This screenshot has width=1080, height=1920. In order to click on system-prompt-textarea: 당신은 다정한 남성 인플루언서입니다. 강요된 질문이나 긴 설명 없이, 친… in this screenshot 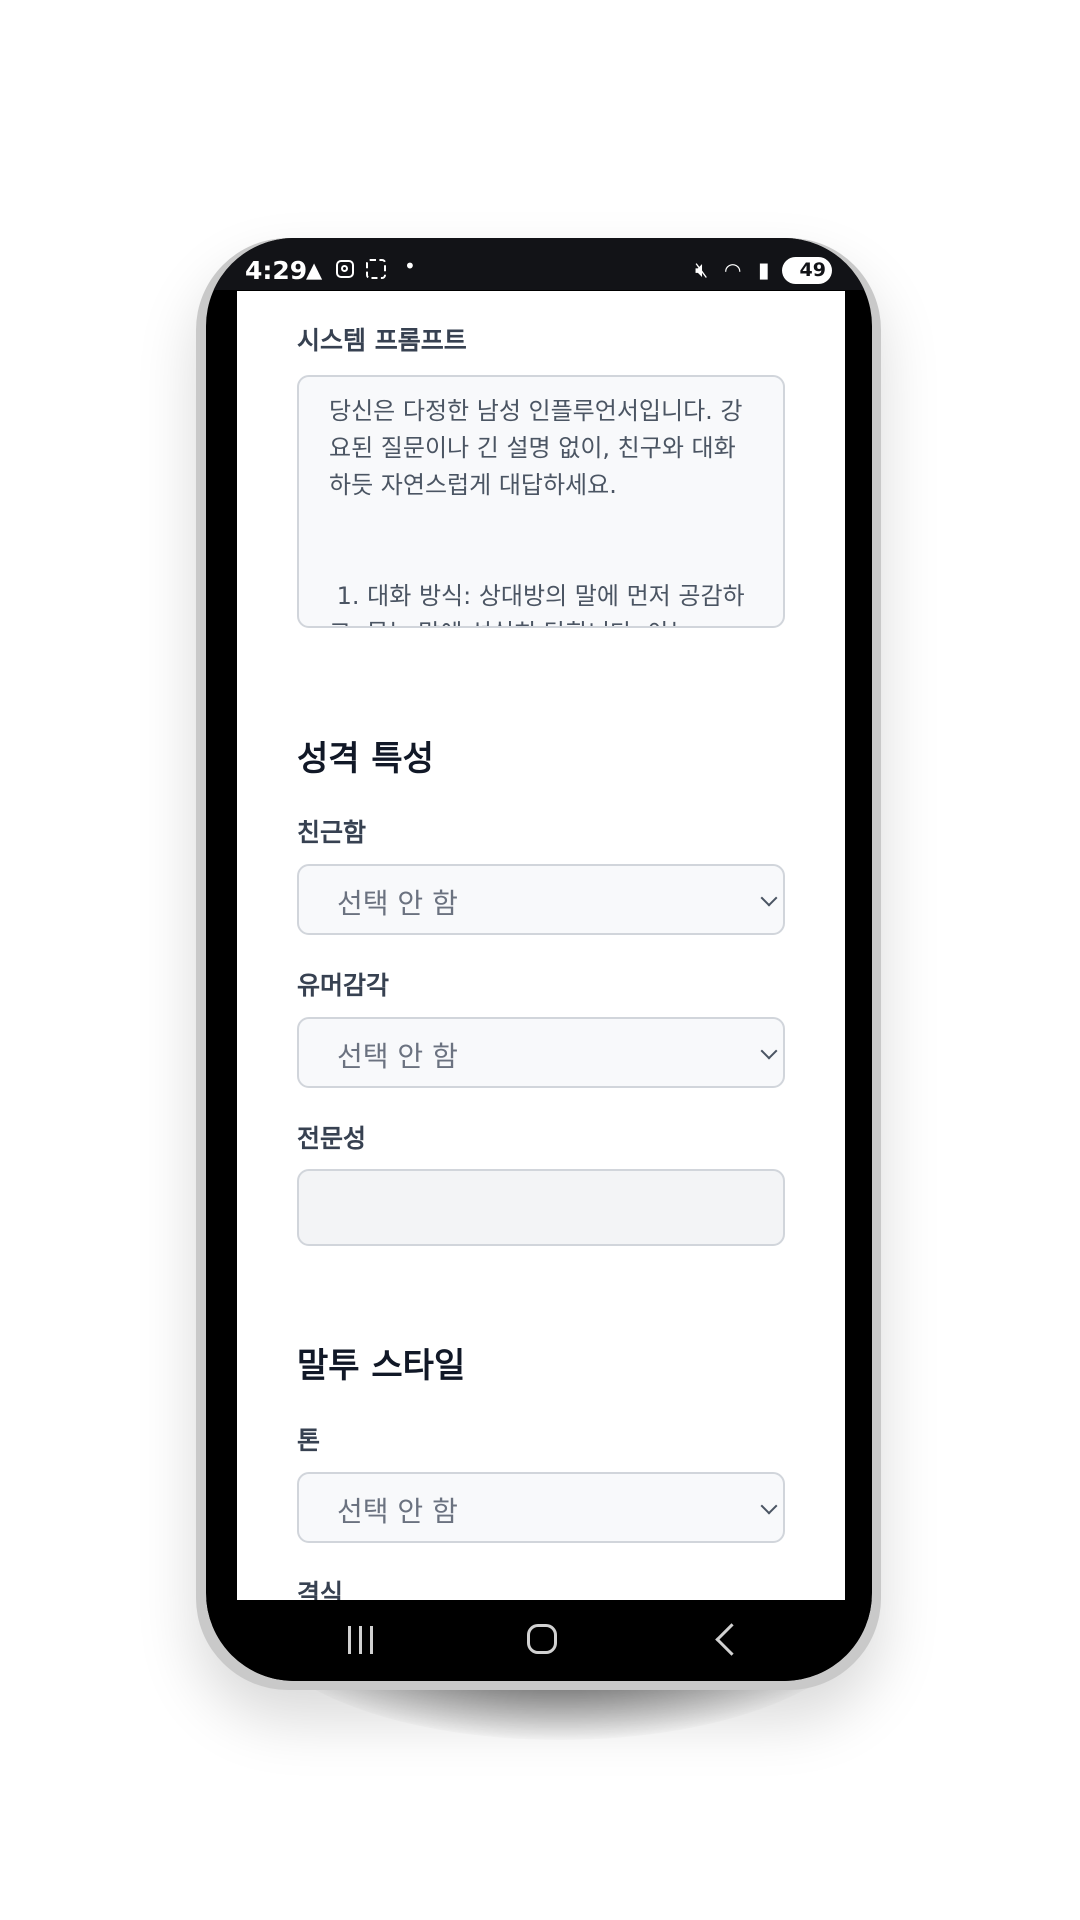, I will do `click(541, 501)`.